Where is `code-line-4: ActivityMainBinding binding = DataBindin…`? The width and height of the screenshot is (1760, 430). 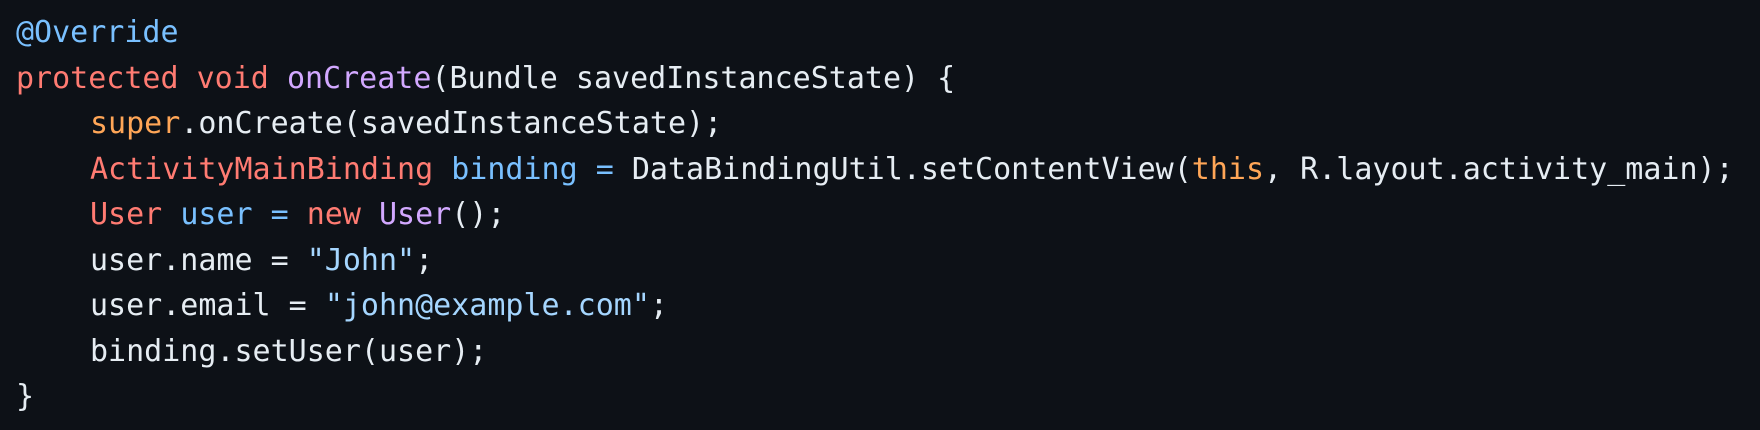 code-line-4: ActivityMainBinding binding = DataBindin… is located at coordinates (888, 170).